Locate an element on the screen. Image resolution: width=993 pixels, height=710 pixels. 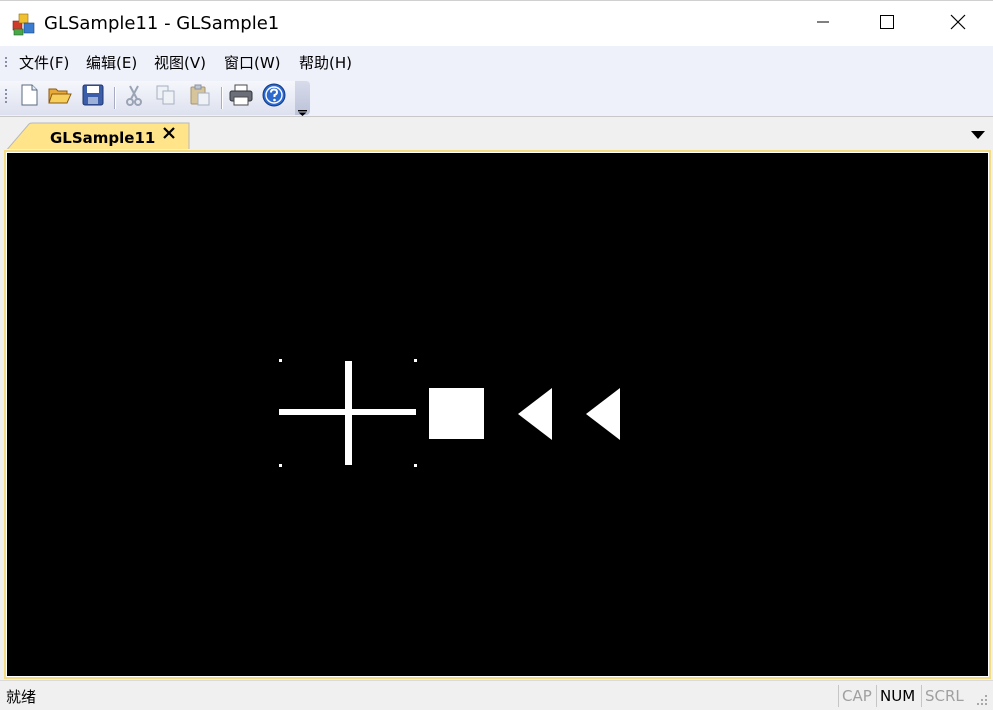
new-document-icon is located at coordinates (29, 97).